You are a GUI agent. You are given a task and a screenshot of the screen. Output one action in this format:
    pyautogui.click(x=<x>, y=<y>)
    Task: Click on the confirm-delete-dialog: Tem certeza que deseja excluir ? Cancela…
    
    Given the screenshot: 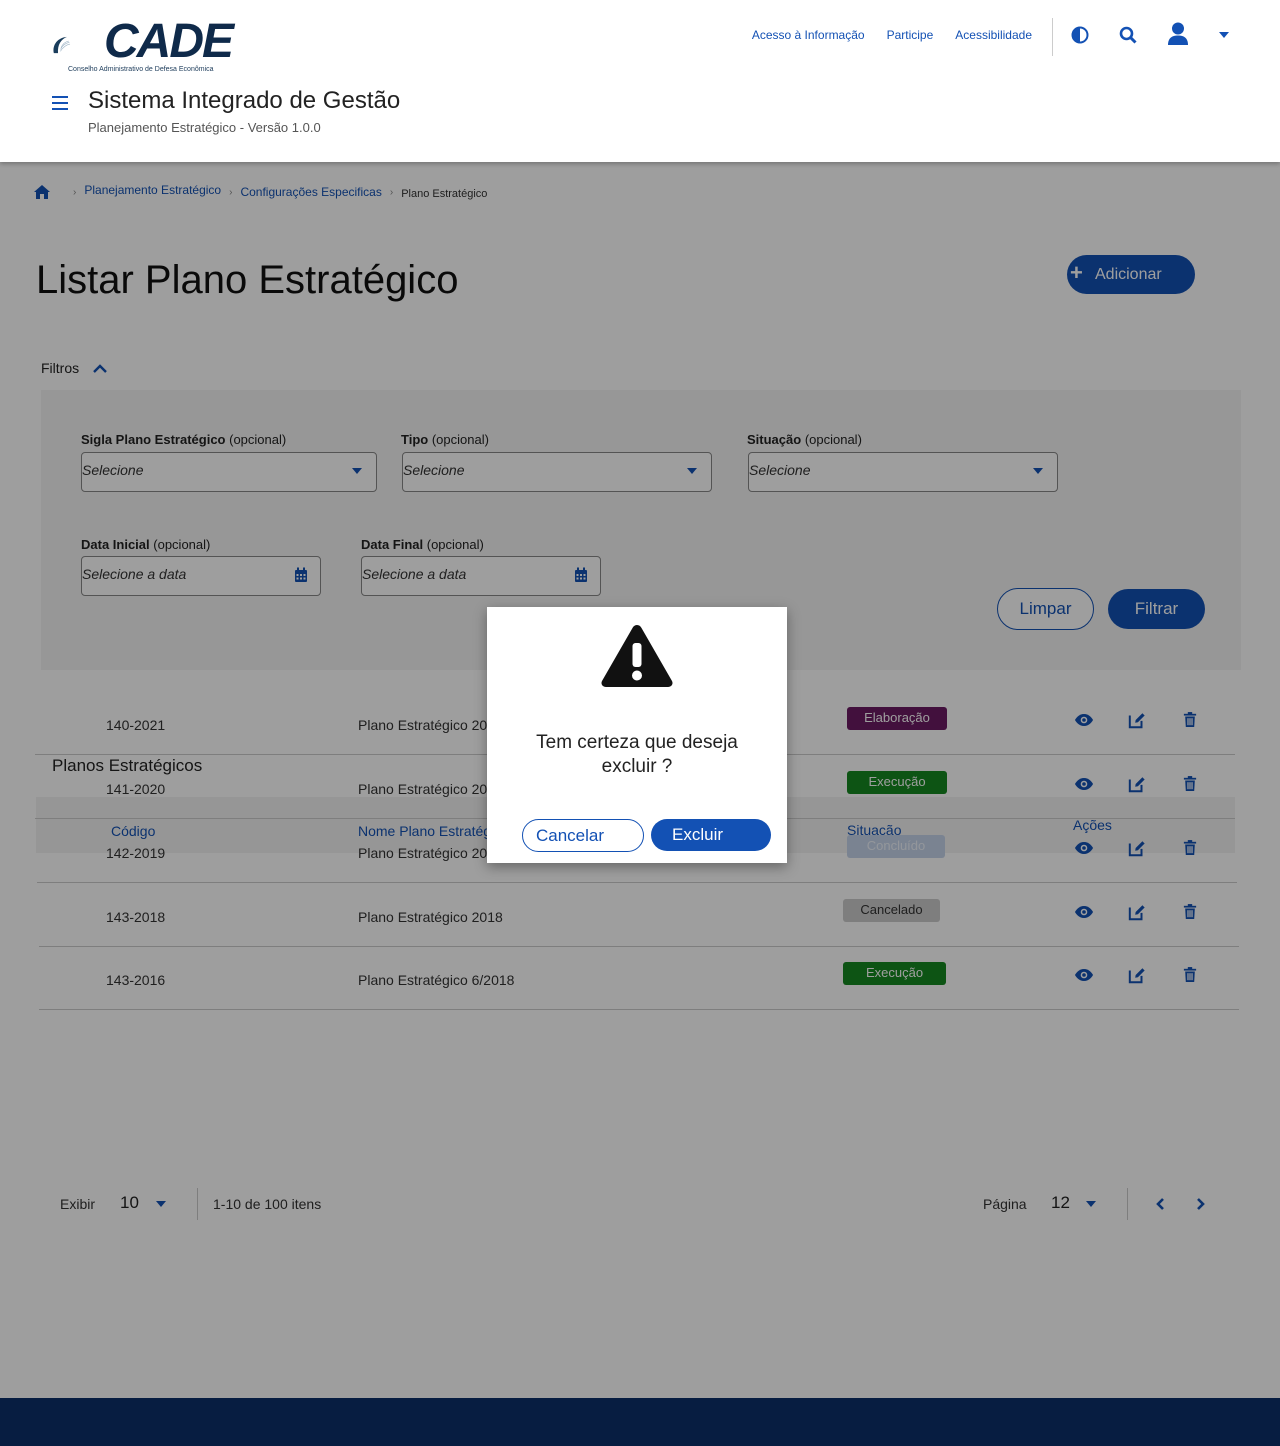 What is the action you would take?
    pyautogui.click(x=637, y=735)
    